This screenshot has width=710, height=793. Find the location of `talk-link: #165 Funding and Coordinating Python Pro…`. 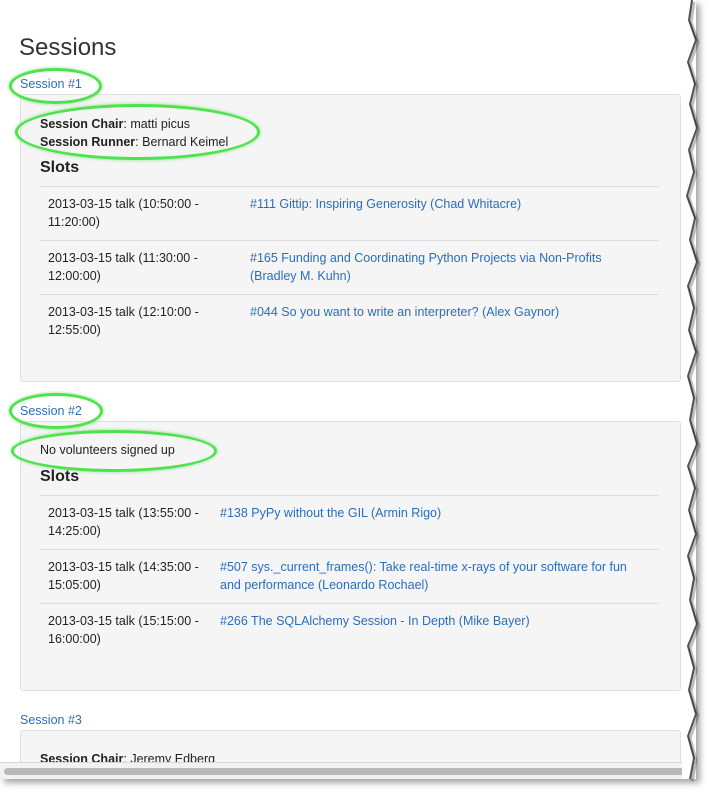

talk-link: #165 Funding and Coordinating Python Pro… is located at coordinates (426, 267).